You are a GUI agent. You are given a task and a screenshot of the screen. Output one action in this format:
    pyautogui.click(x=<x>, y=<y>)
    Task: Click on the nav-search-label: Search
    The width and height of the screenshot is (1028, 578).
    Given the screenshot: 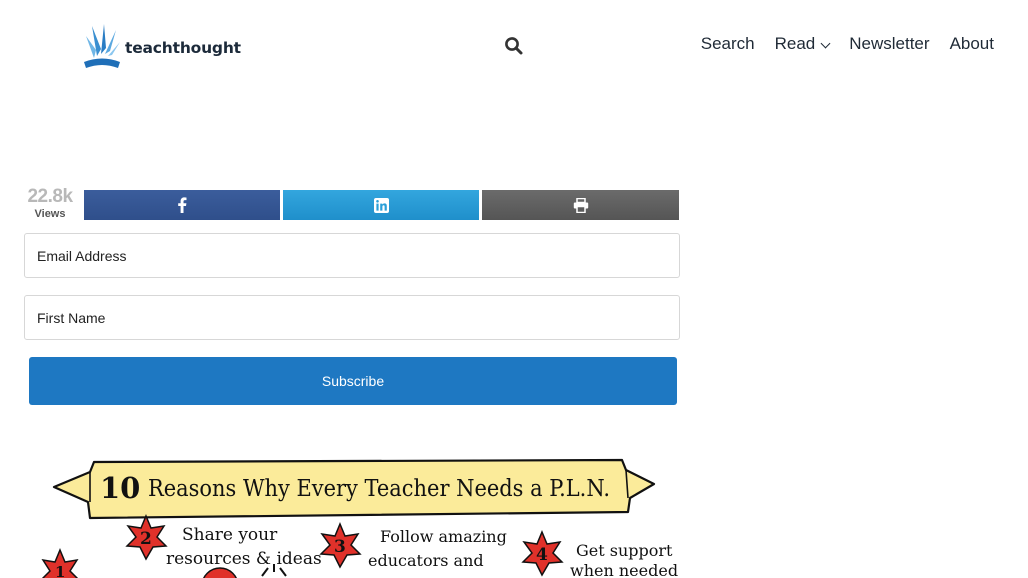 What is the action you would take?
    pyautogui.click(x=727, y=43)
    